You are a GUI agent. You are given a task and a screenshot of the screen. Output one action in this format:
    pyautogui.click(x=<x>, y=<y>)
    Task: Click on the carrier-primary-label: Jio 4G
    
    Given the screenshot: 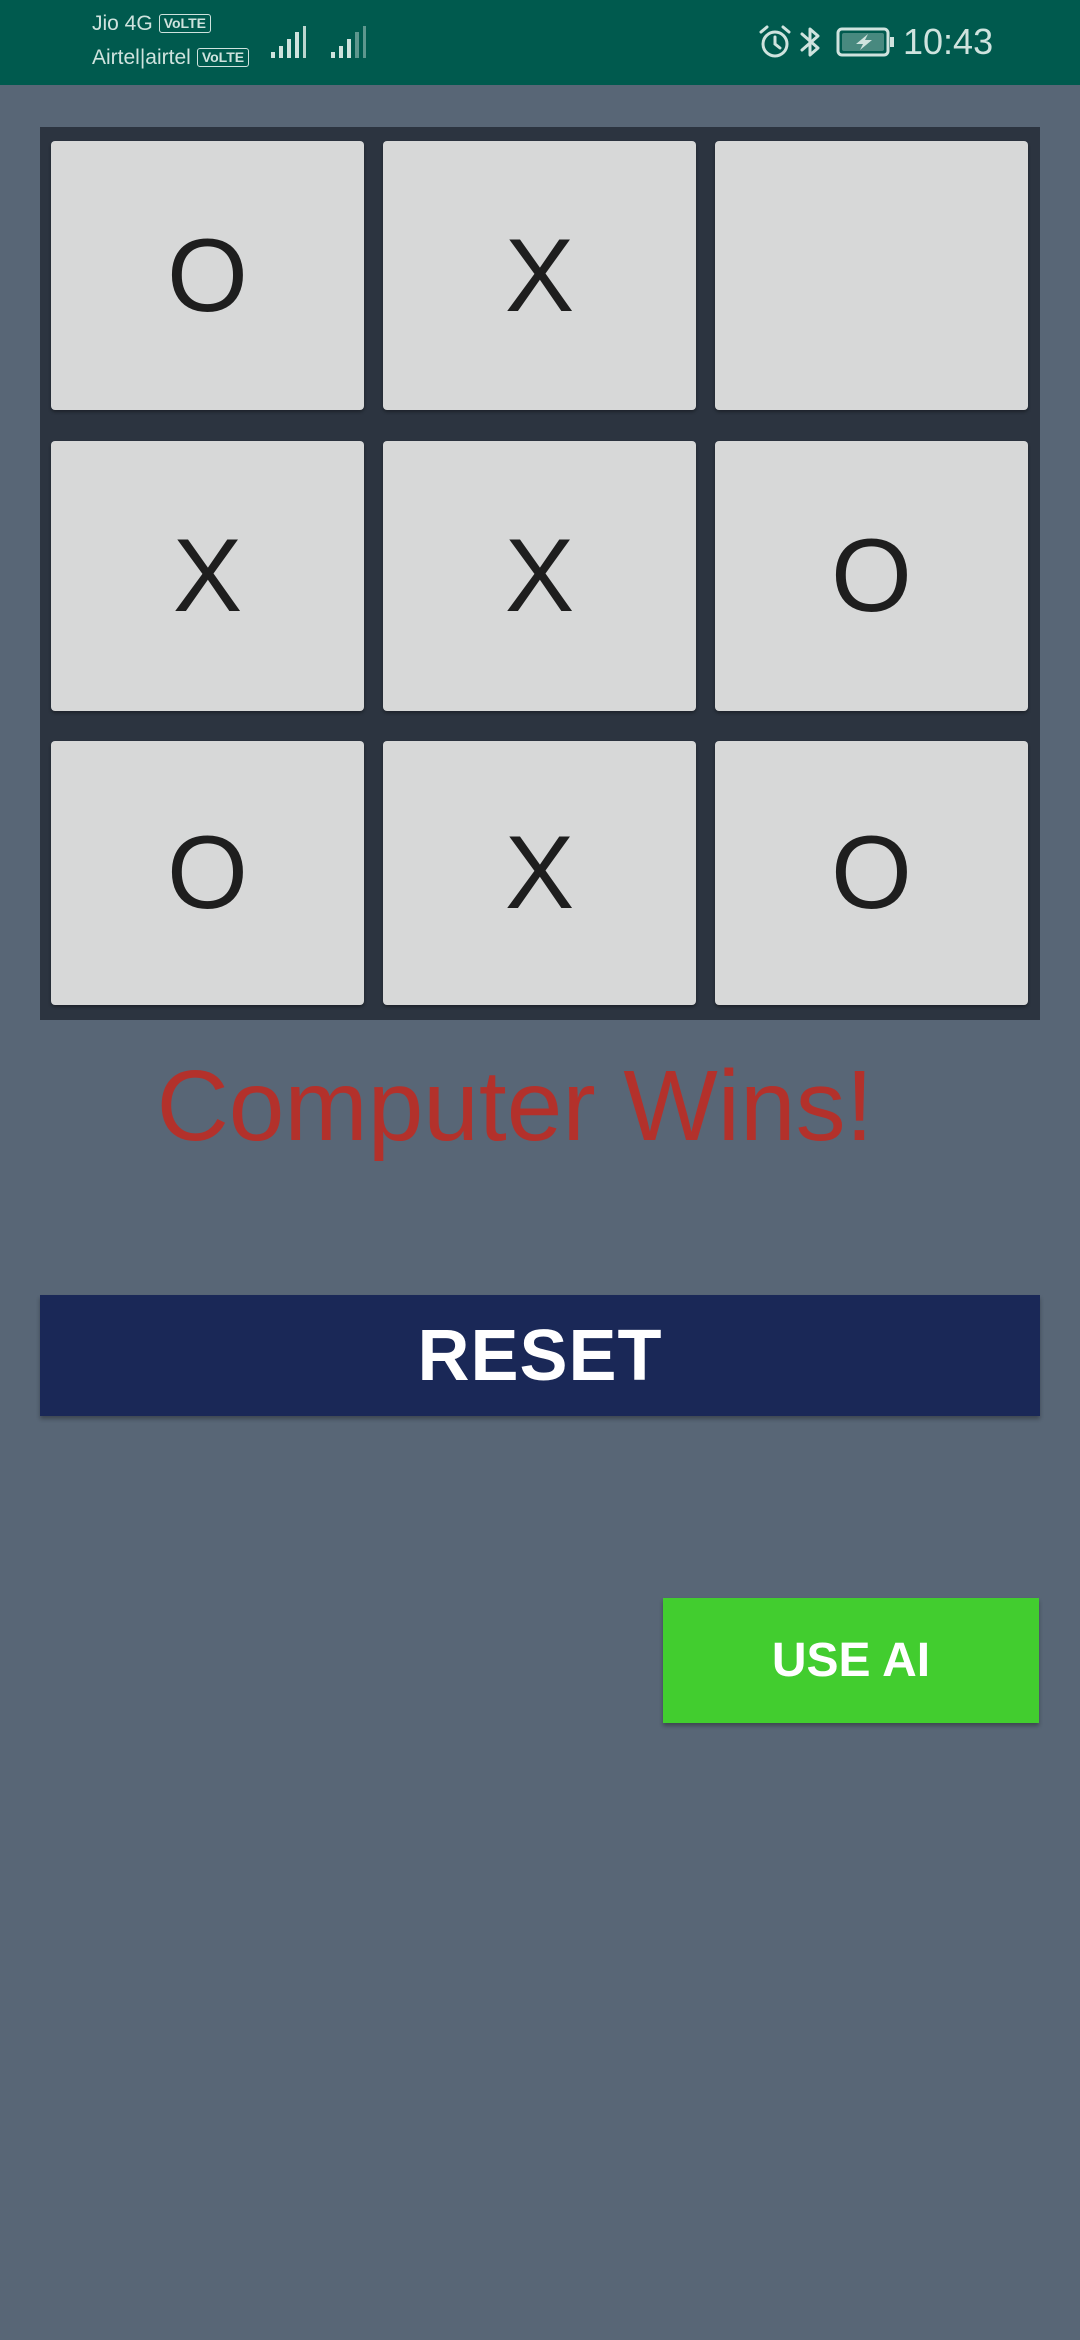 What is the action you would take?
    pyautogui.click(x=122, y=23)
    